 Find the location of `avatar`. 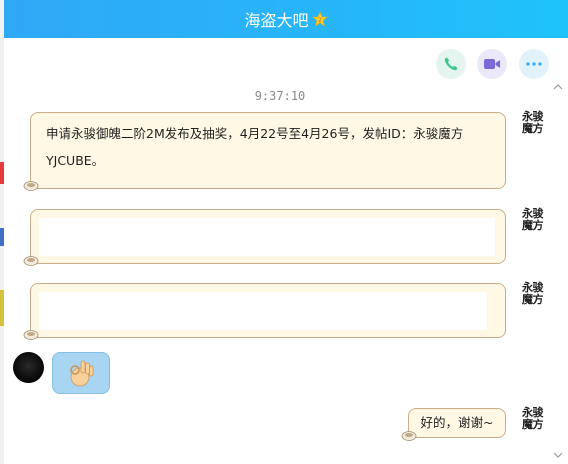

avatar is located at coordinates (28, 367).